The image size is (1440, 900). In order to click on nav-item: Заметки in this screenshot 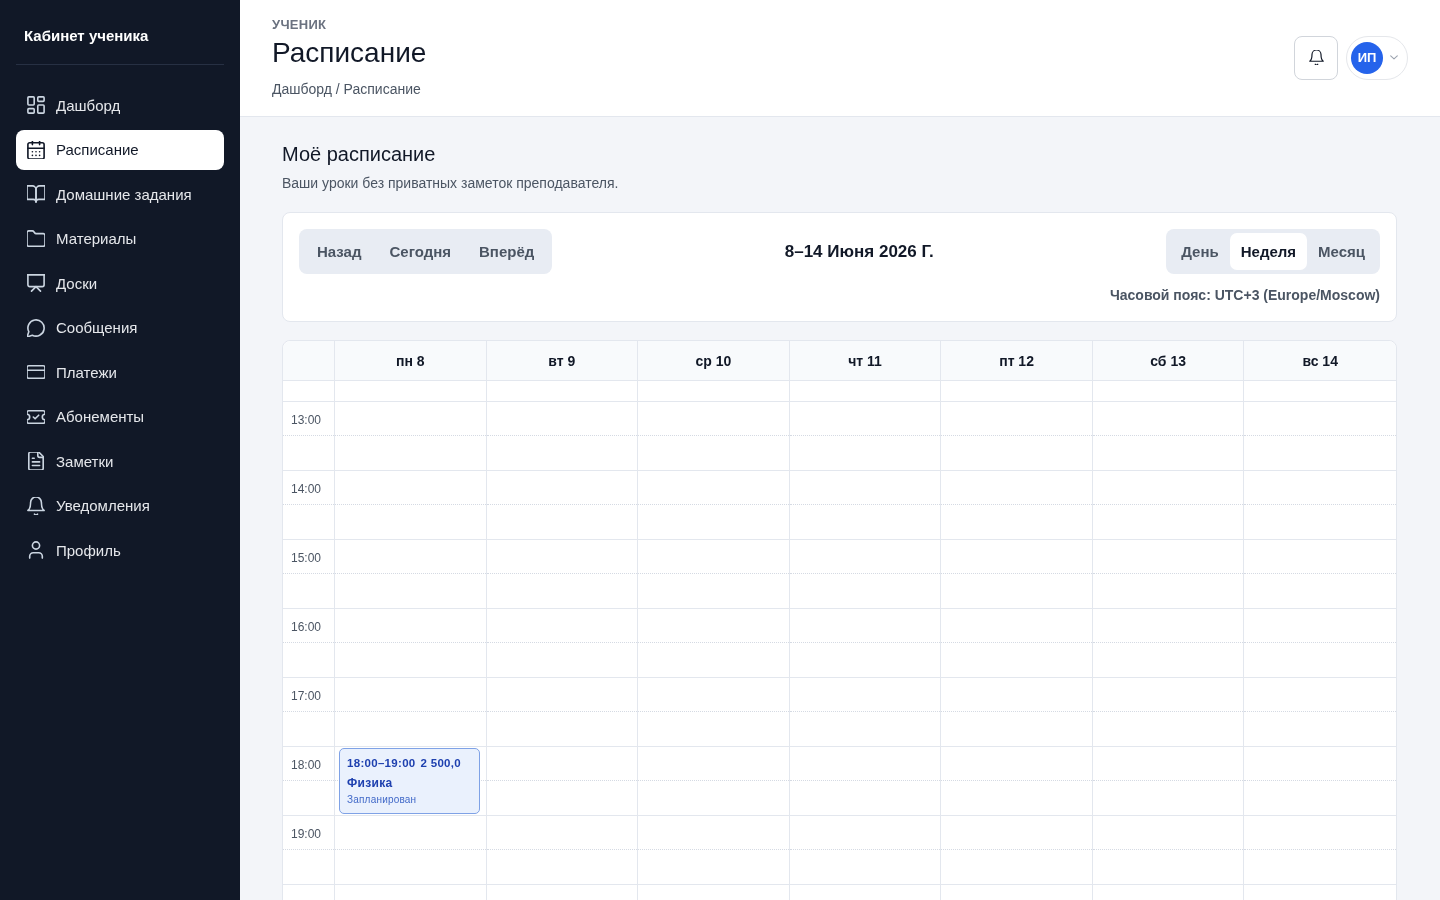, I will do `click(120, 461)`.